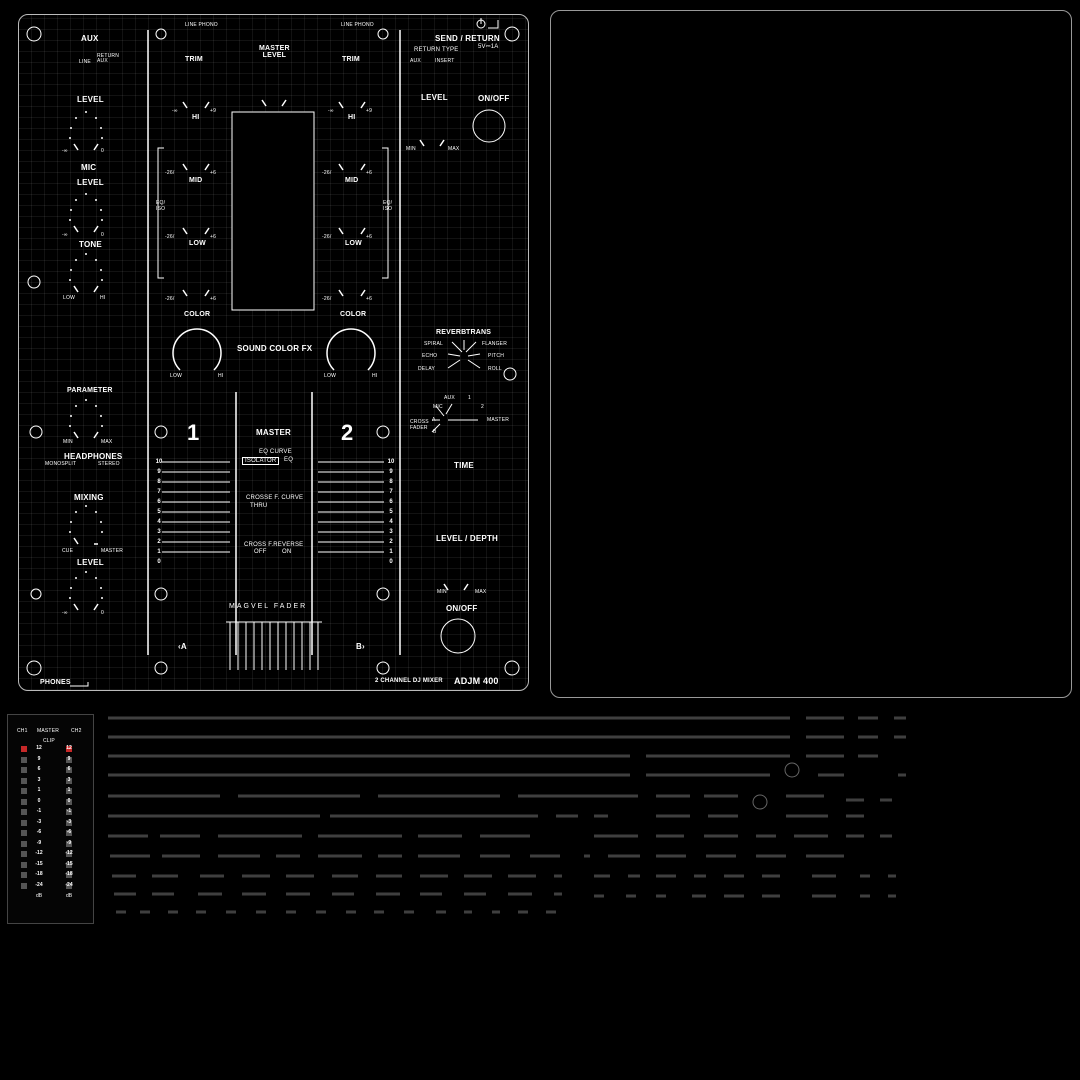 This screenshot has width=1080, height=1080. I want to click on ch2-color-hi: HI, so click(375, 376).